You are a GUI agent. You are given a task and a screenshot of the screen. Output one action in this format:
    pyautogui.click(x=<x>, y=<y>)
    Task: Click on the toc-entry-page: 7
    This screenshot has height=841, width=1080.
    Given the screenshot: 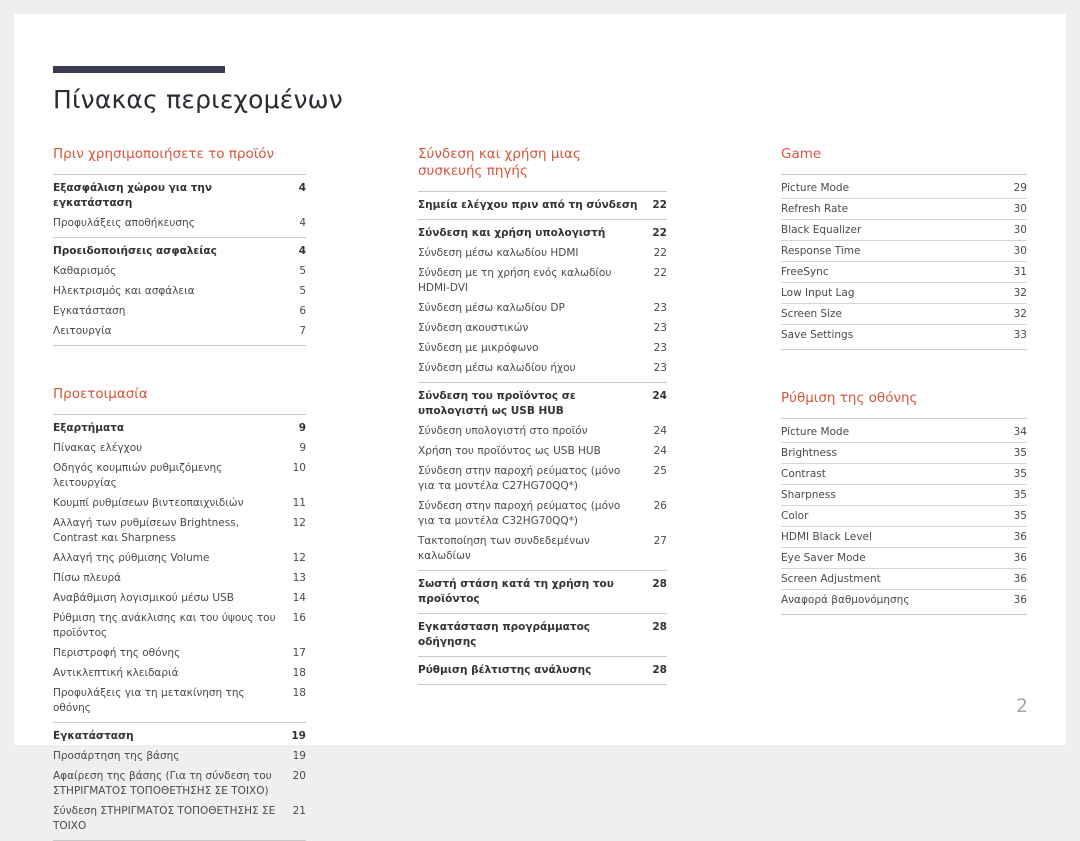 What is the action you would take?
    pyautogui.click(x=302, y=330)
    